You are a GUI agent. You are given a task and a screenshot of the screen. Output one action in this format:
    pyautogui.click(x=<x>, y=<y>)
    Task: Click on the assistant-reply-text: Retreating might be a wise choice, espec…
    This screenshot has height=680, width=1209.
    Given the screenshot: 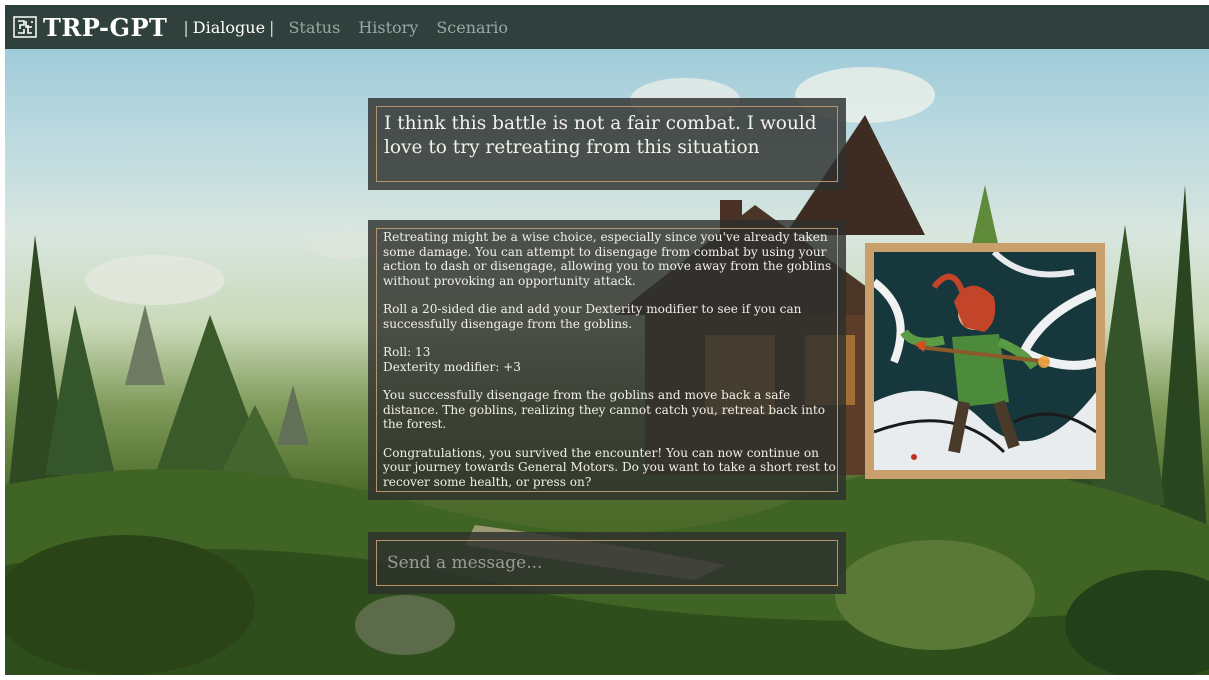 What is the action you would take?
    pyautogui.click(x=609, y=359)
    